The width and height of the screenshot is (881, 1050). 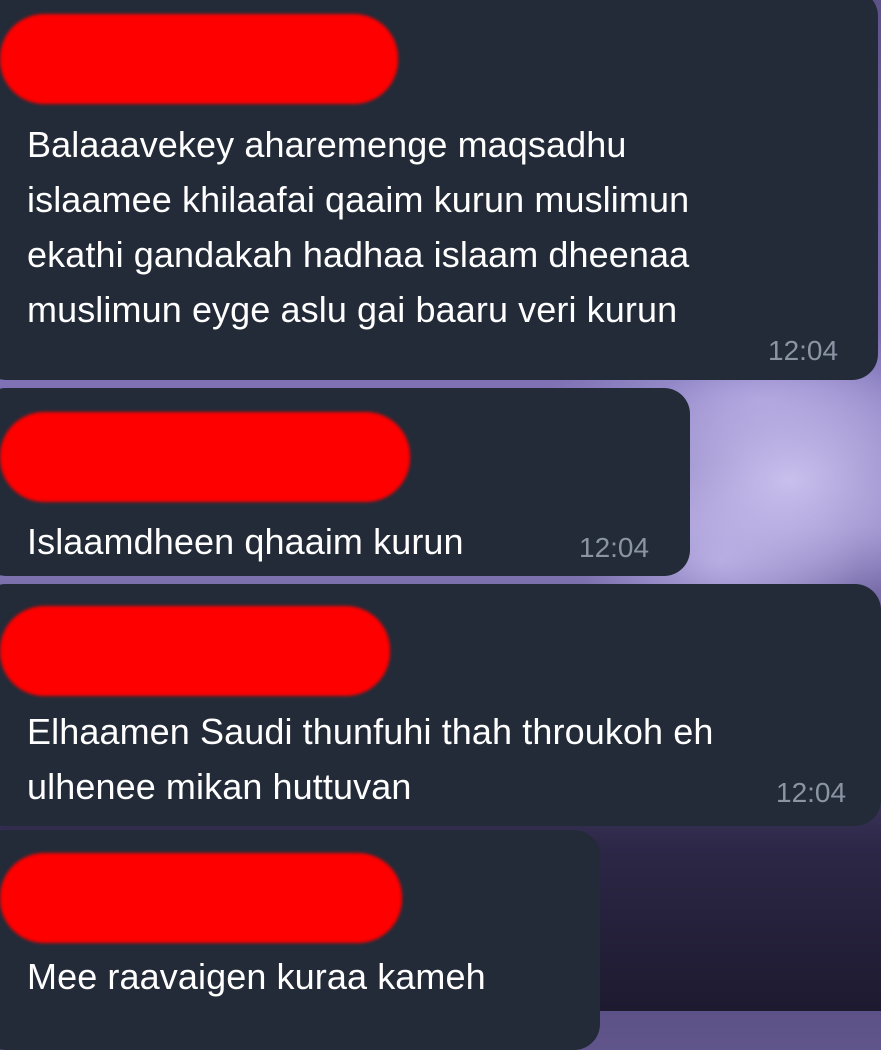 What do you see at coordinates (219, 786) in the screenshot?
I see `message-line: ulhenee mikan huttuvan` at bounding box center [219, 786].